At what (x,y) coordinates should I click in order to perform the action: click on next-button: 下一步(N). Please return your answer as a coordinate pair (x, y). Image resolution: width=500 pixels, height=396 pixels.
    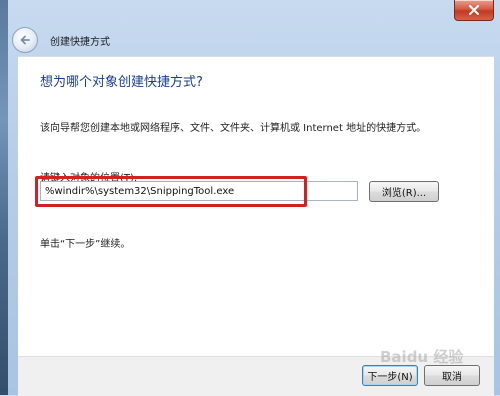
    Looking at the image, I should click on (390, 375).